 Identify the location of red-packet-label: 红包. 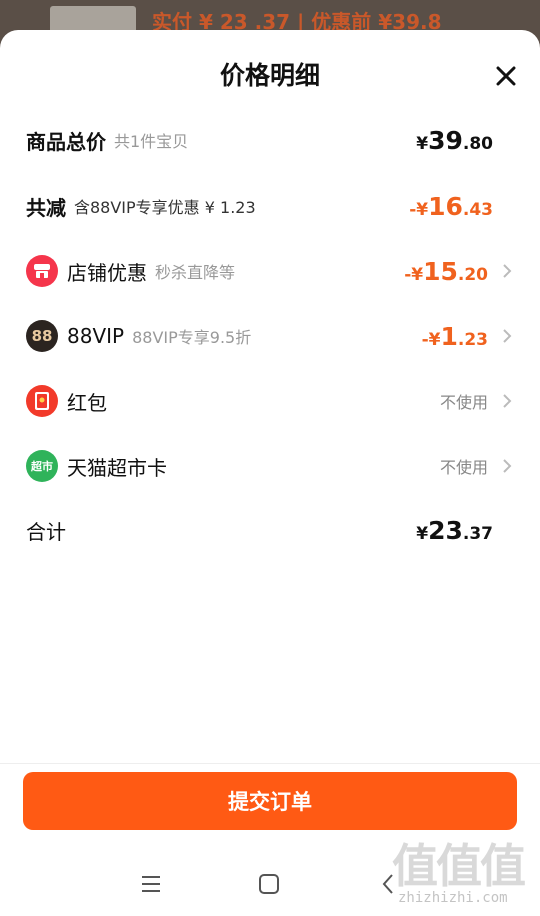
(87, 402).